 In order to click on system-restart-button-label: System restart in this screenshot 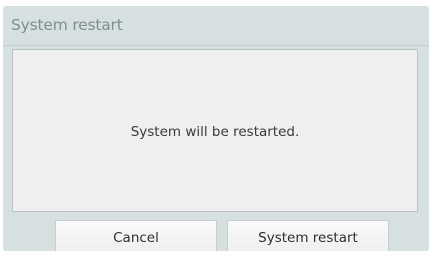, I will do `click(308, 238)`.